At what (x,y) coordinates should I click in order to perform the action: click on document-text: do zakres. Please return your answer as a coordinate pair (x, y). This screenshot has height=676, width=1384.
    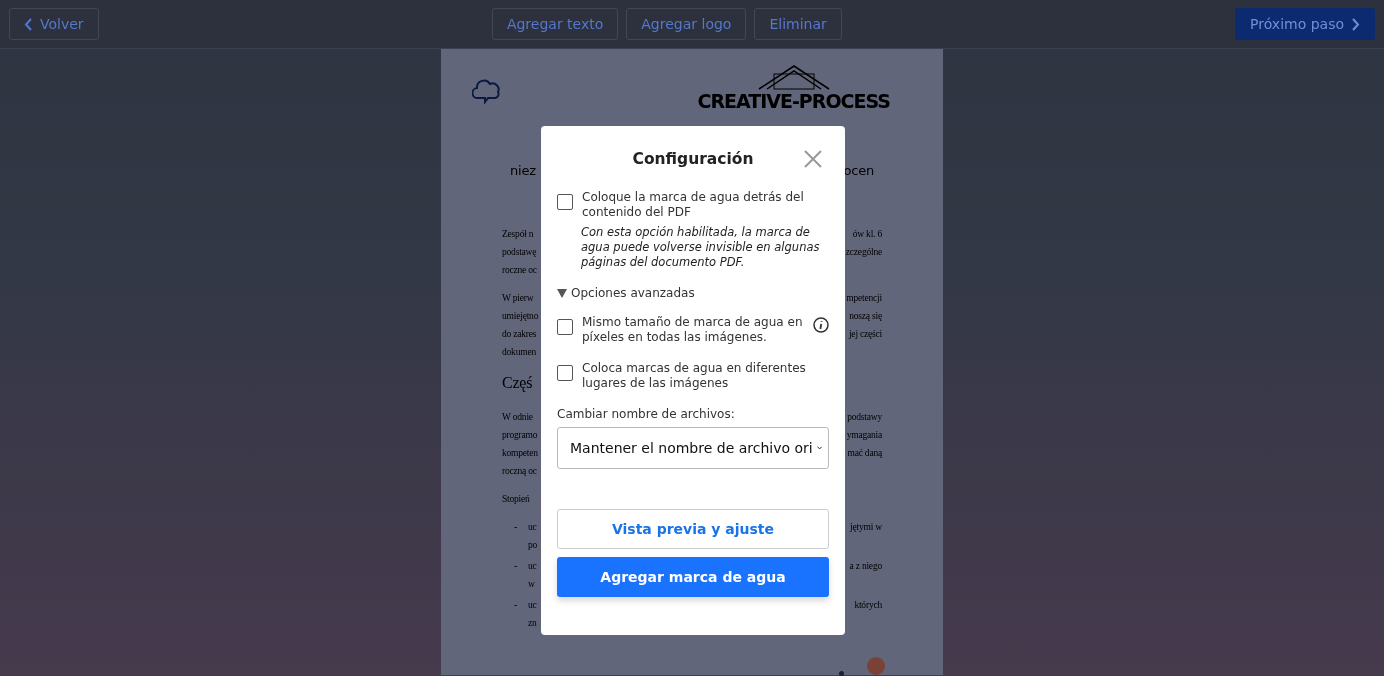
    Looking at the image, I should click on (519, 334).